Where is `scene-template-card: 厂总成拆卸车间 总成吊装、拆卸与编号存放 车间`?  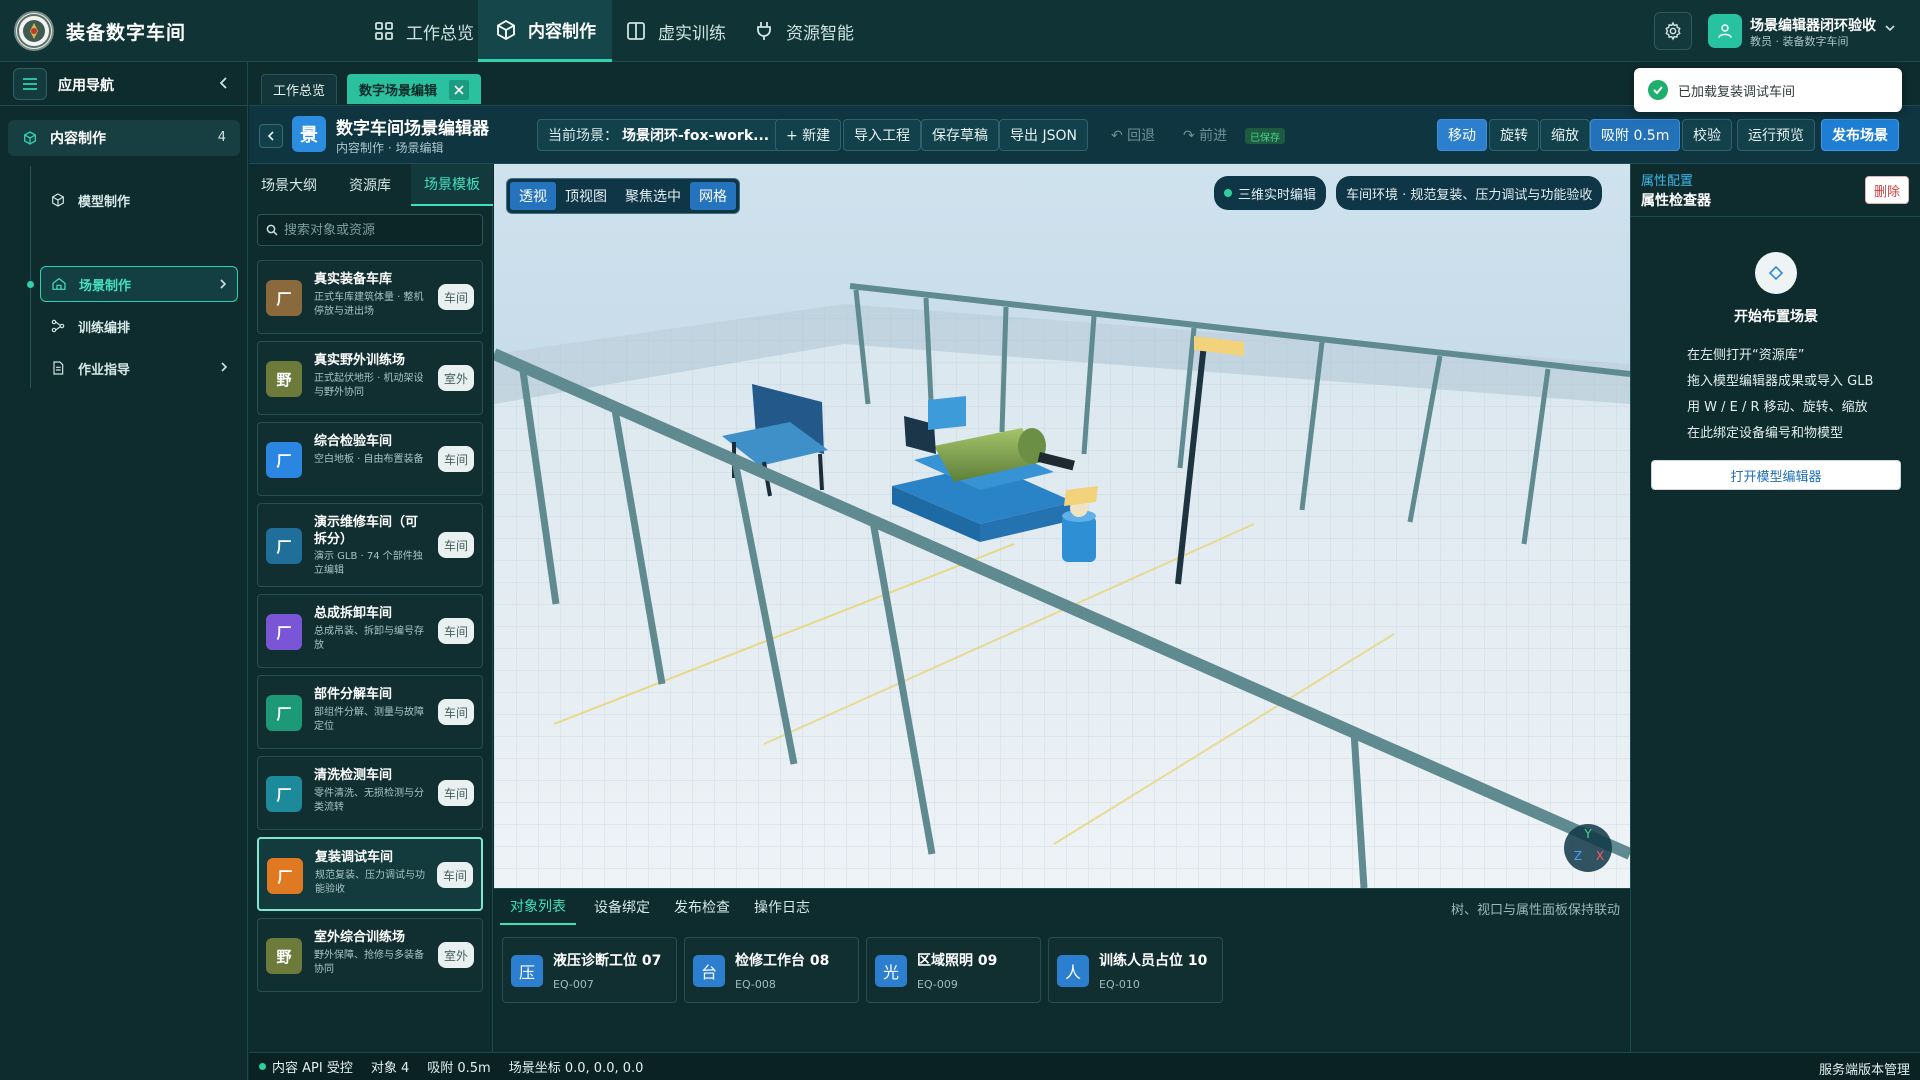 scene-template-card: 厂总成拆卸车间 总成吊装、拆卸与编号存放 车间 is located at coordinates (370, 631).